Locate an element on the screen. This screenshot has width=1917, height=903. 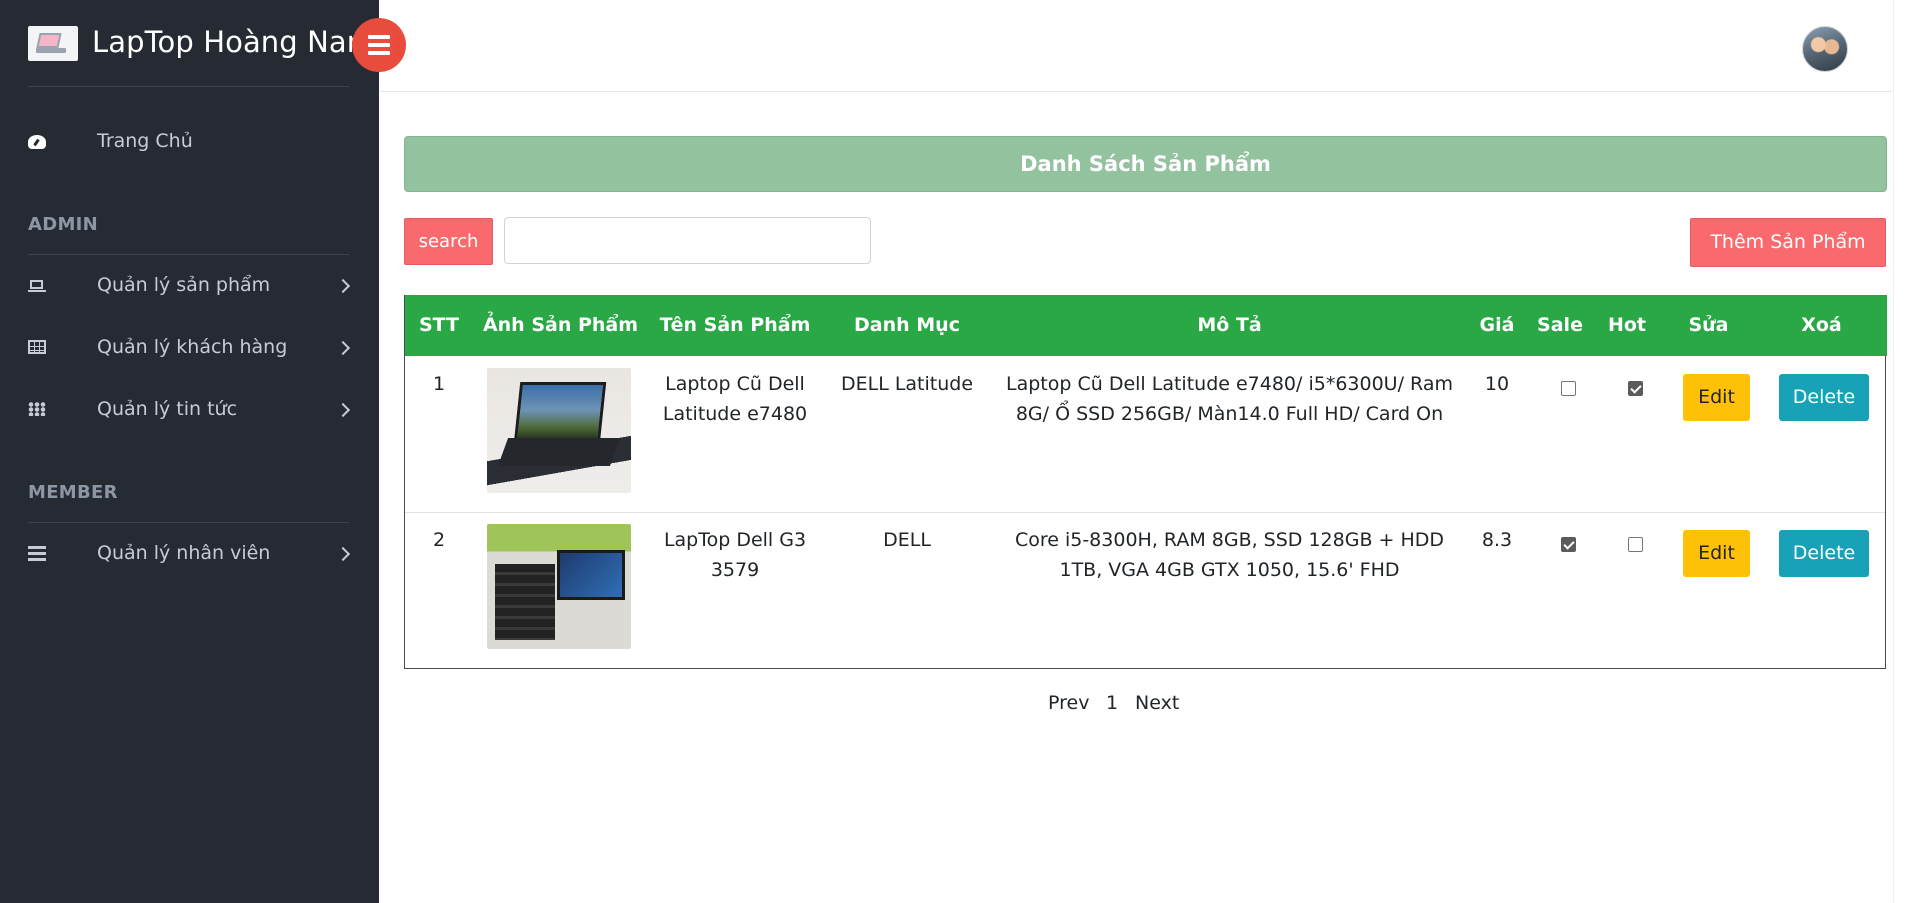
laptop-logo-icon is located at coordinates (53, 43).